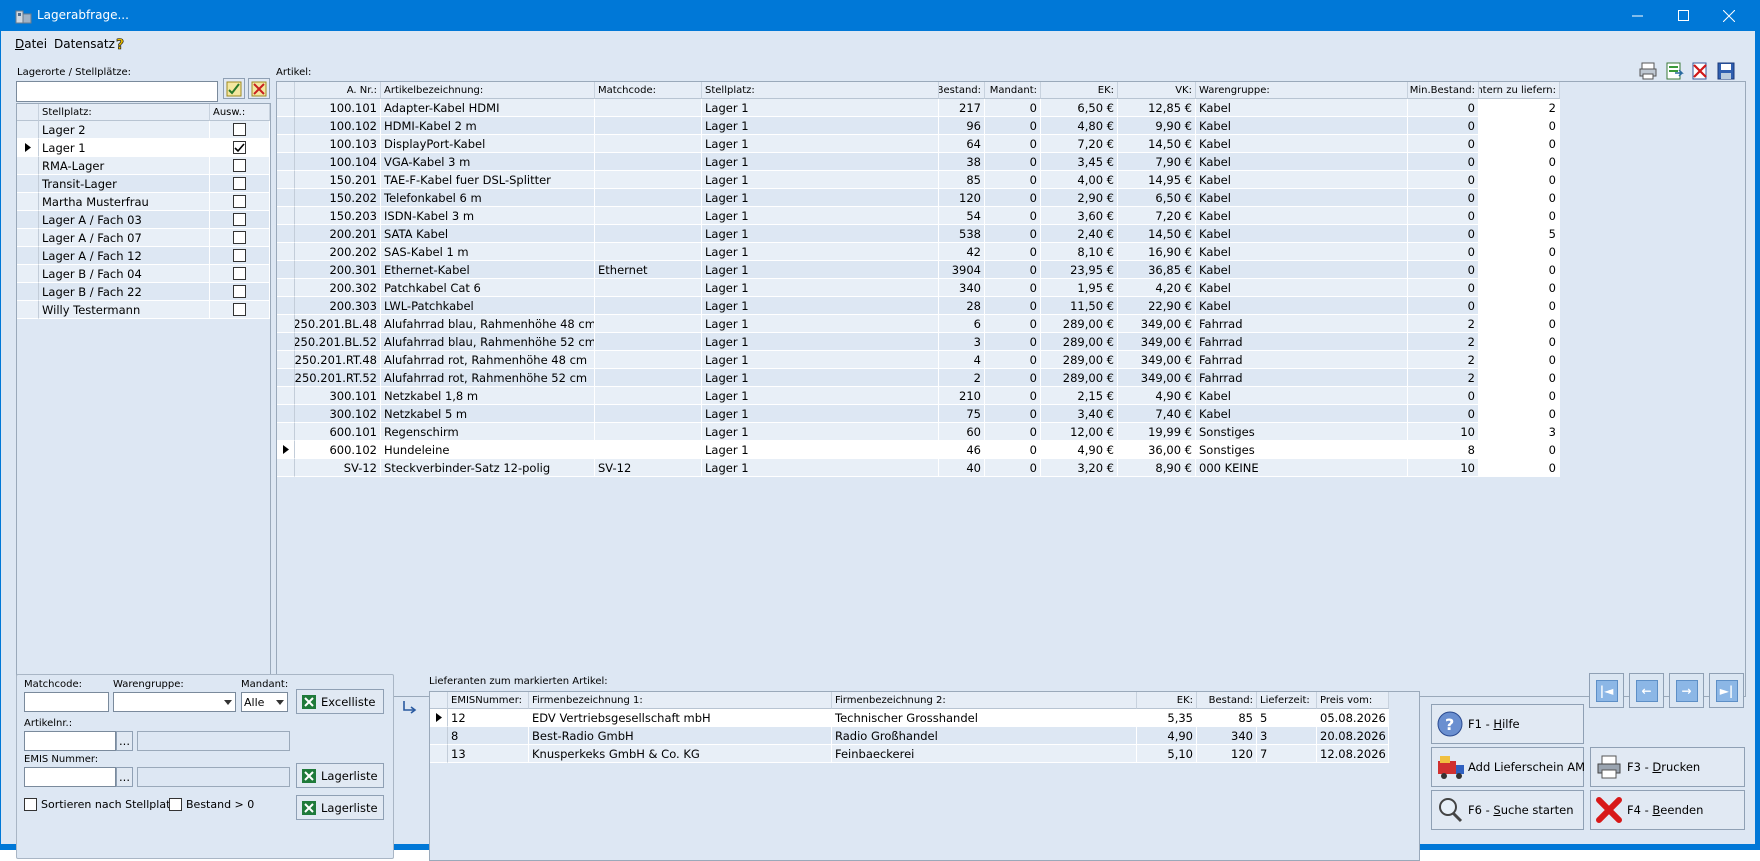 This screenshot has height=861, width=1760. What do you see at coordinates (124, 166) in the screenshot?
I see `stellplatz-name: RMA-Lager` at bounding box center [124, 166].